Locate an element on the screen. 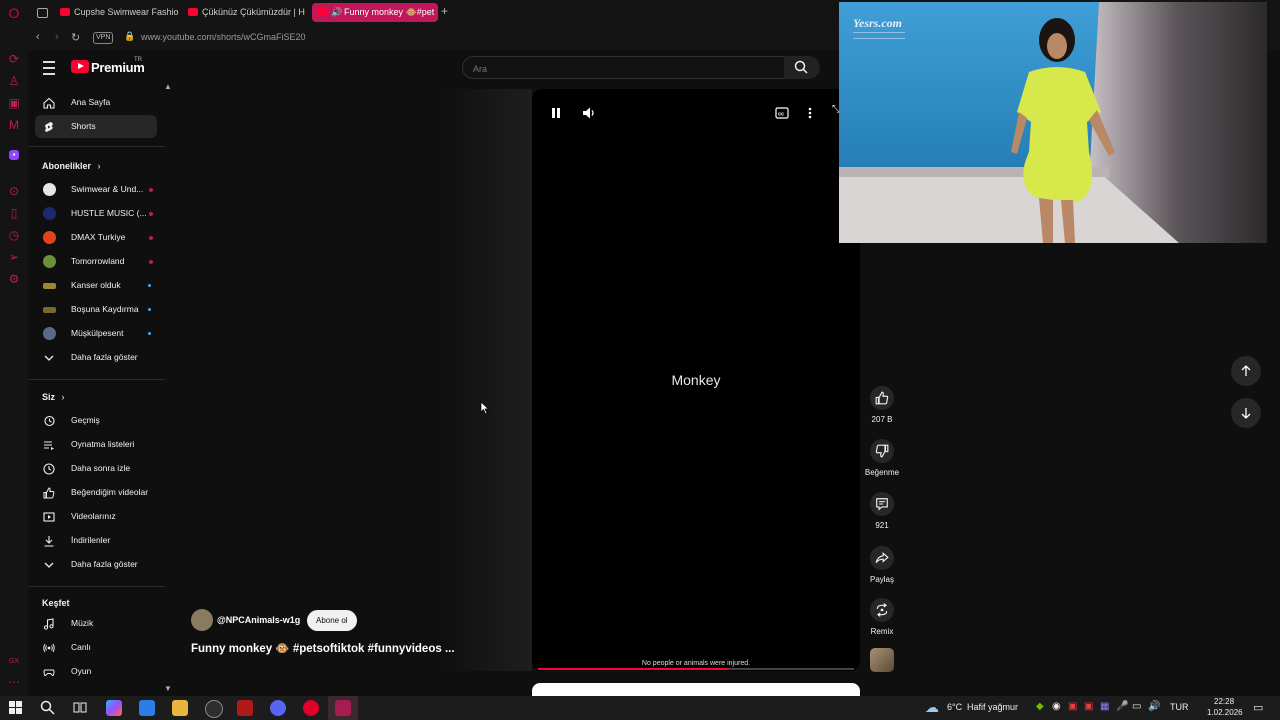  channel-avatar is located at coordinates (202, 620).